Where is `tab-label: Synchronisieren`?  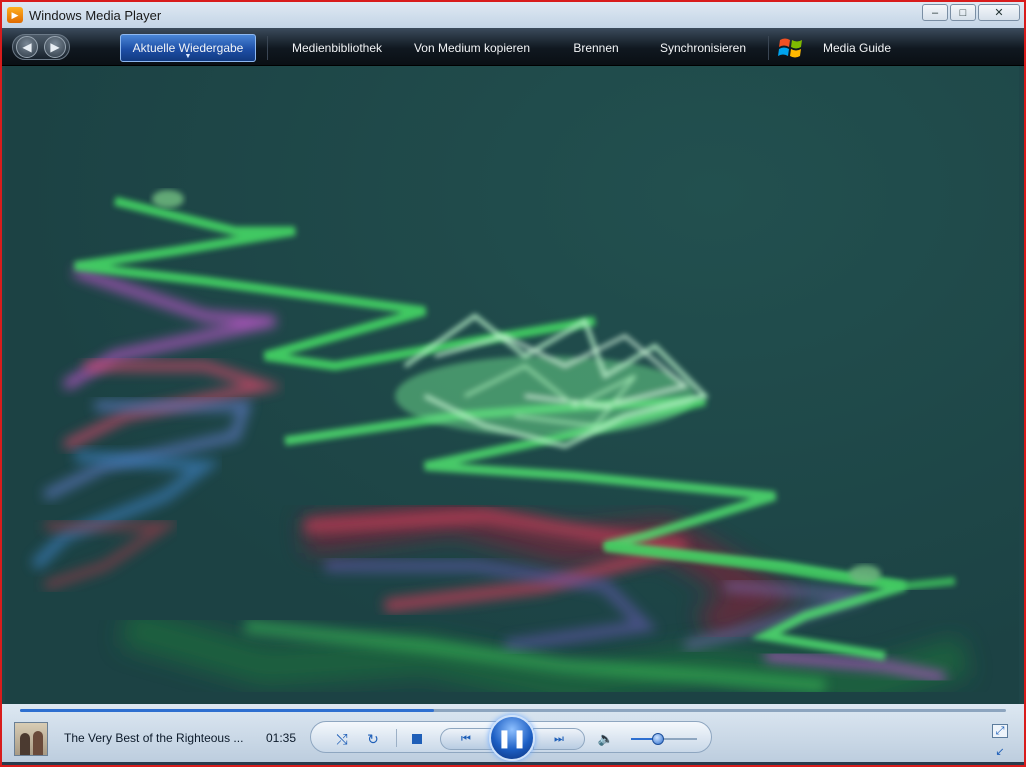
tab-label: Synchronisieren is located at coordinates (703, 48).